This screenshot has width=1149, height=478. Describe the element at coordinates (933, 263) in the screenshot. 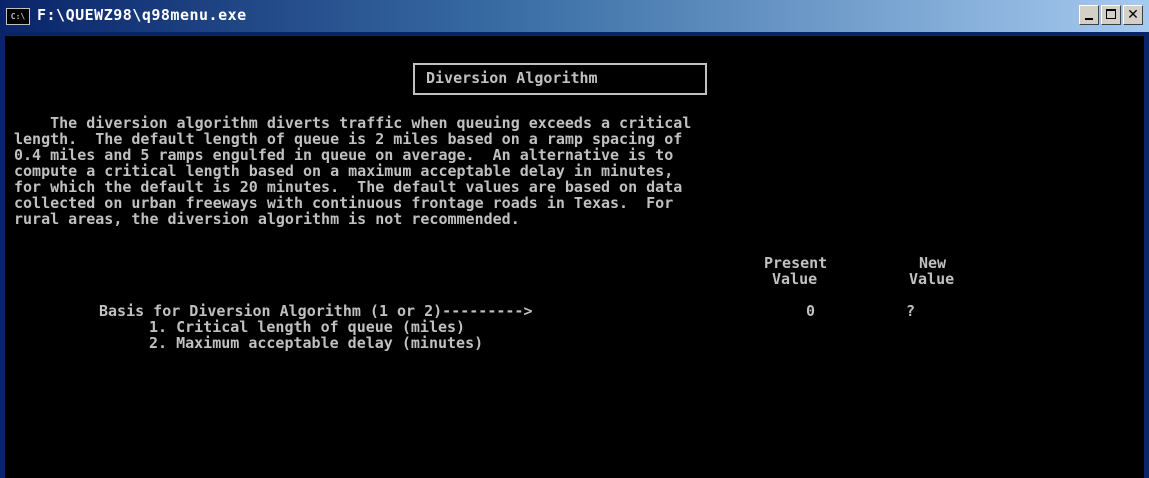

I see `new-value-header: New` at that location.